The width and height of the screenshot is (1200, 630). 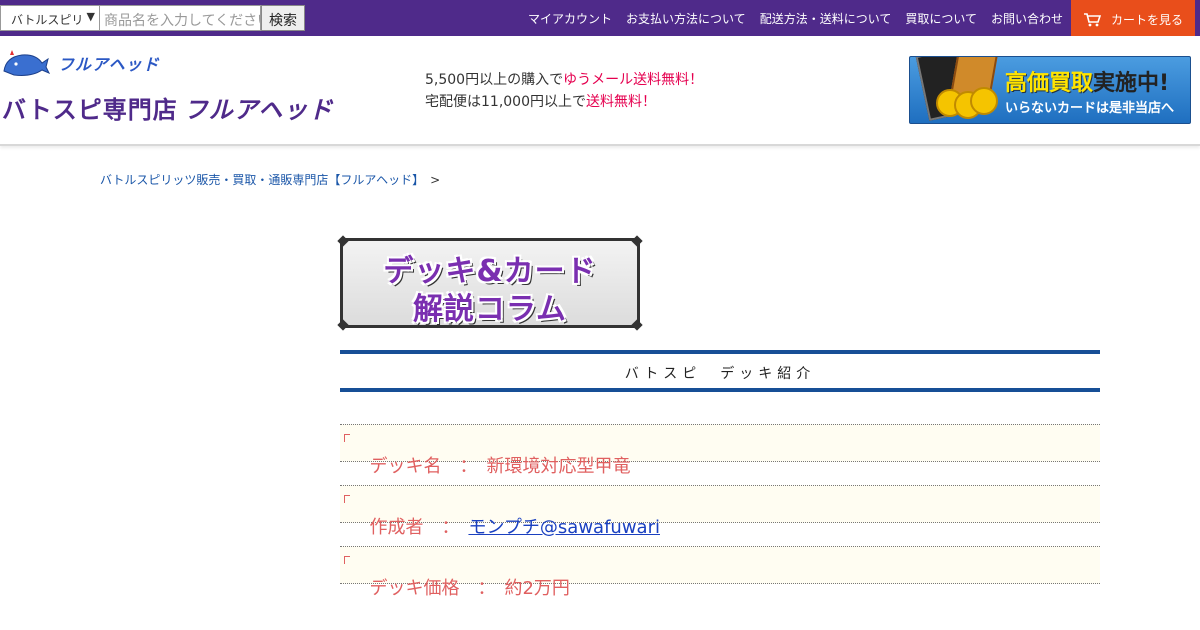 What do you see at coordinates (1092, 19) in the screenshot?
I see `cart-icon` at bounding box center [1092, 19].